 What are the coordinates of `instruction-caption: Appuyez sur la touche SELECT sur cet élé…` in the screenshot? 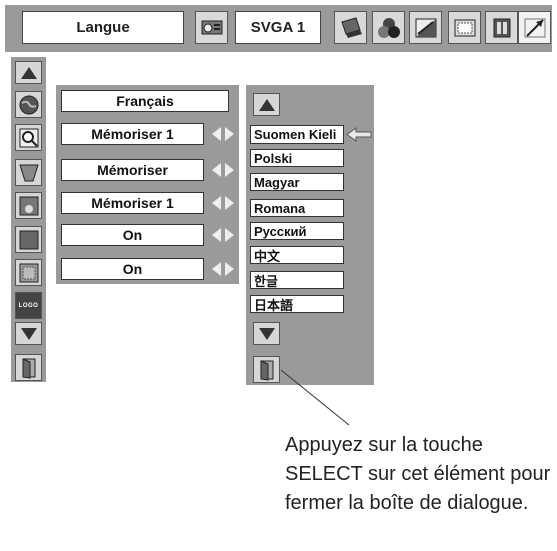 It's located at (418, 474).